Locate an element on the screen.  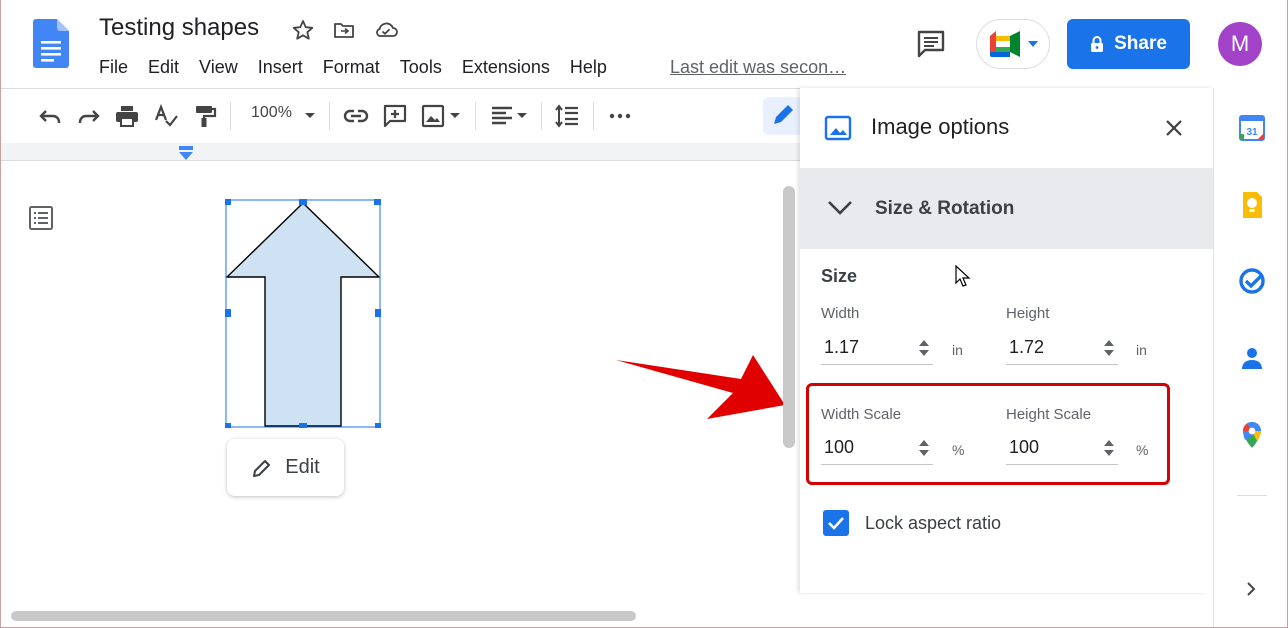
menu-tools: Tools is located at coordinates (421, 67).